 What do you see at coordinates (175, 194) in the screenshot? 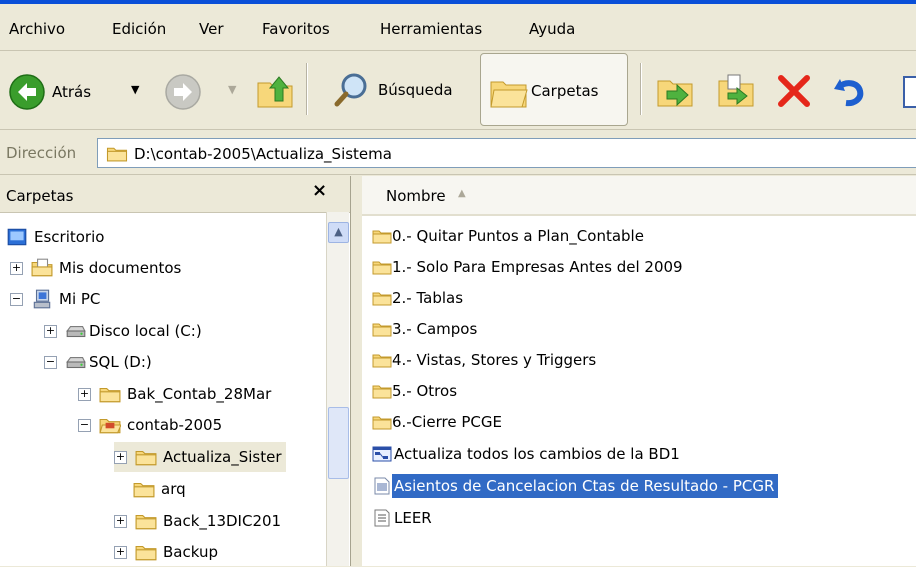
I see `folders-pane-header: Carpetas ×` at bounding box center [175, 194].